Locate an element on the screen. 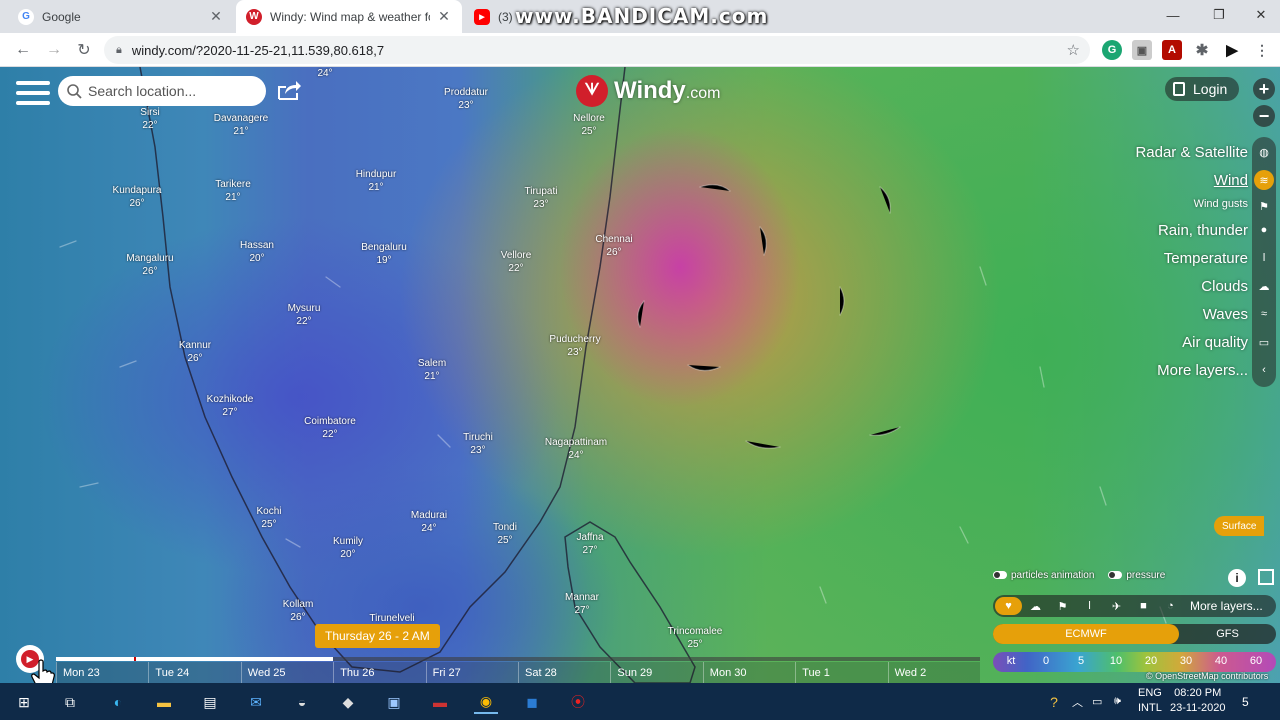 This screenshot has width=1280, height=720. layer-clouds: Clouds is located at coordinates (1224, 286).